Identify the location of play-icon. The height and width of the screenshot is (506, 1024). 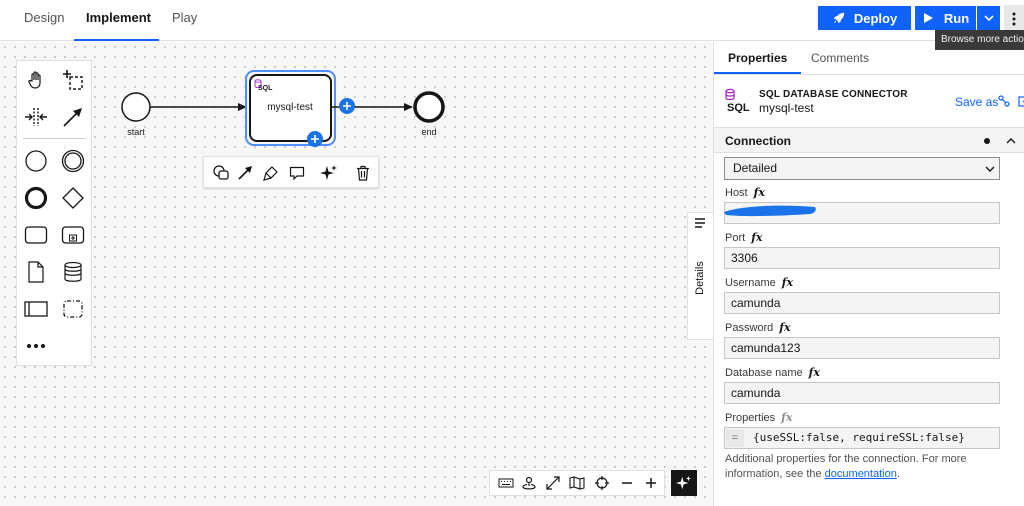
(928, 18).